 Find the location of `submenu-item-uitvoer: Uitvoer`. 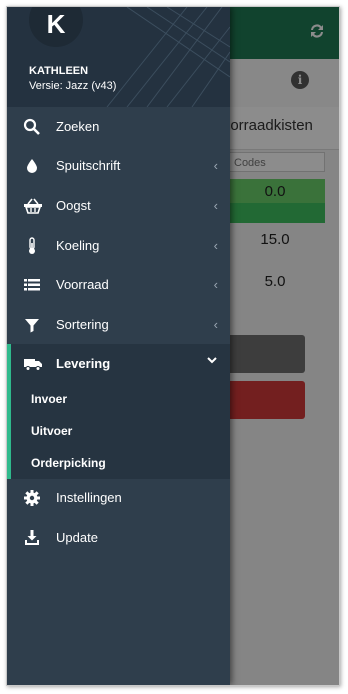

submenu-item-uitvoer: Uitvoer is located at coordinates (118, 431).